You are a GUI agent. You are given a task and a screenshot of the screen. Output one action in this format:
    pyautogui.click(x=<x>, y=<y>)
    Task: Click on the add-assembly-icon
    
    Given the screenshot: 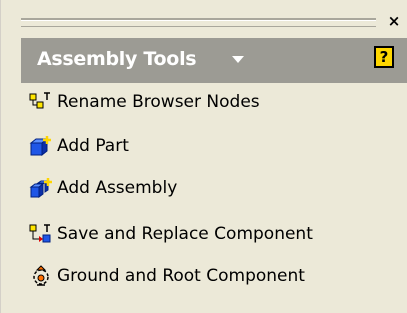 What is the action you would take?
    pyautogui.click(x=42, y=188)
    